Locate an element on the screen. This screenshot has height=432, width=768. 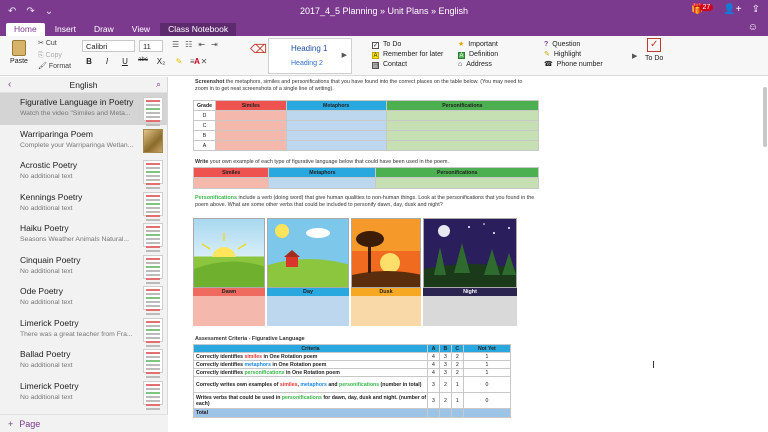
clear-formatting-icon: ⌫ is located at coordinates (258, 49).